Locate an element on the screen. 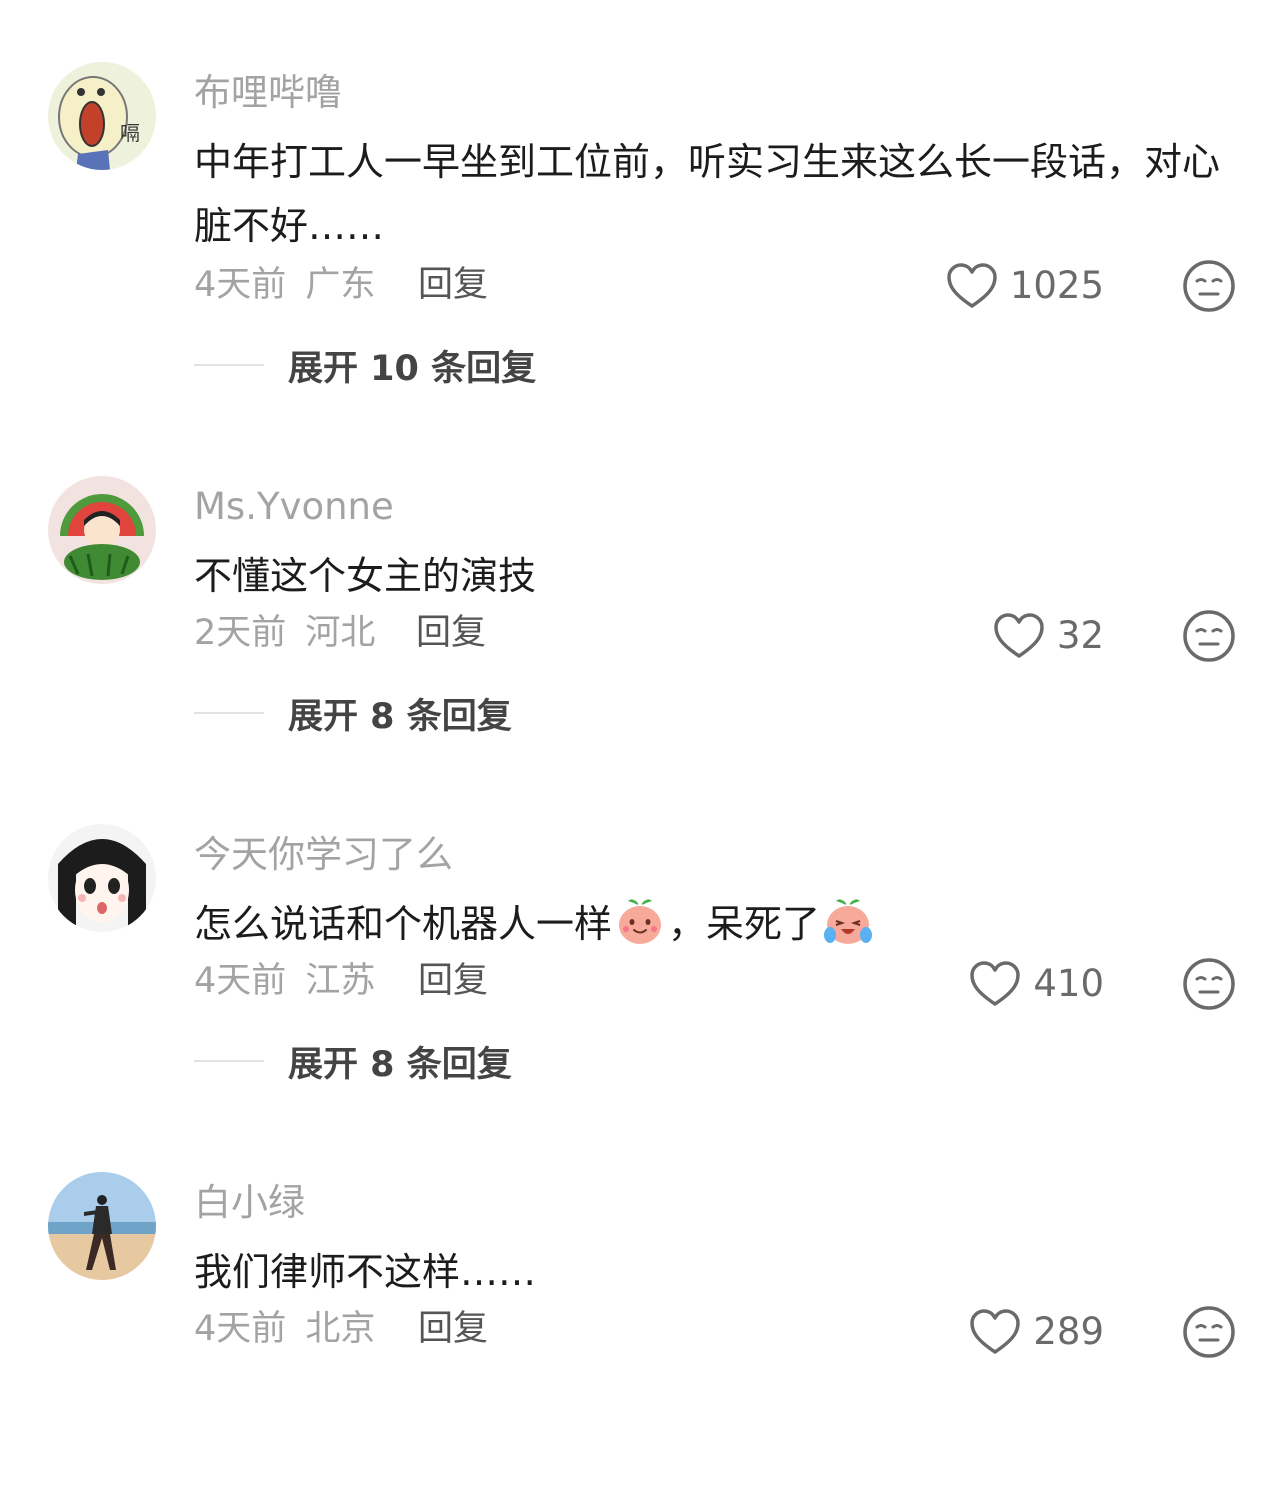 This screenshot has height=1512, width=1284. username: 布哩哔噜 is located at coordinates (268, 93).